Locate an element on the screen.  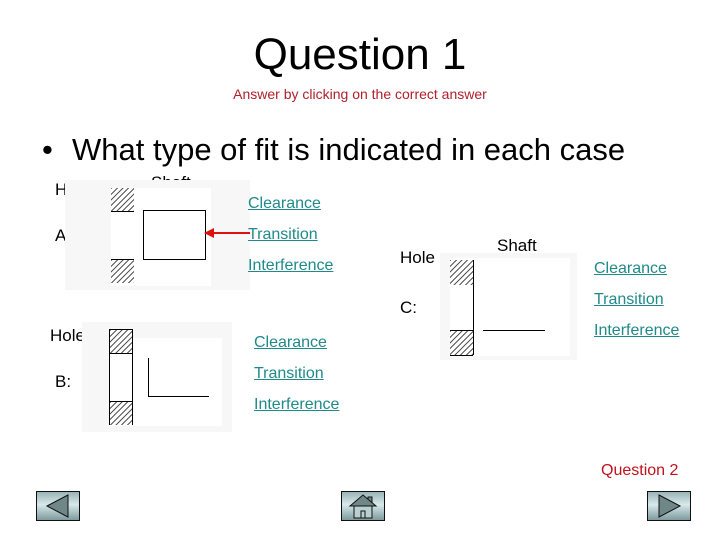
triangle-left-icon is located at coordinates (57, 506).